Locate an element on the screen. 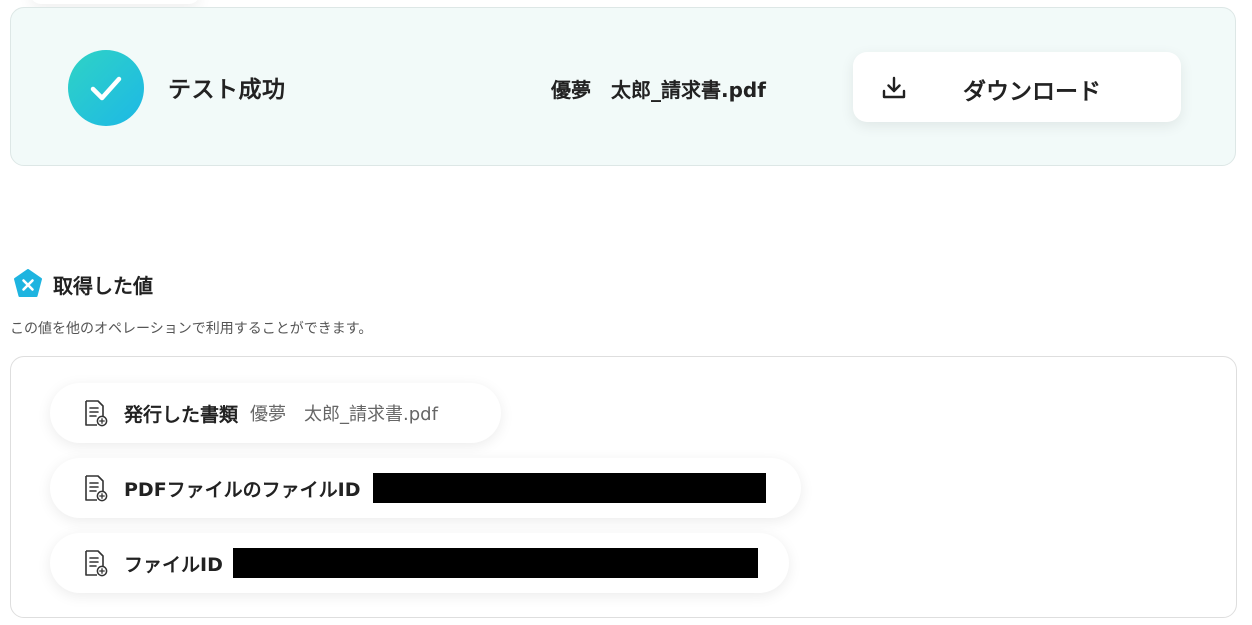  value-item-file-id: ファイルID is located at coordinates (419, 563).